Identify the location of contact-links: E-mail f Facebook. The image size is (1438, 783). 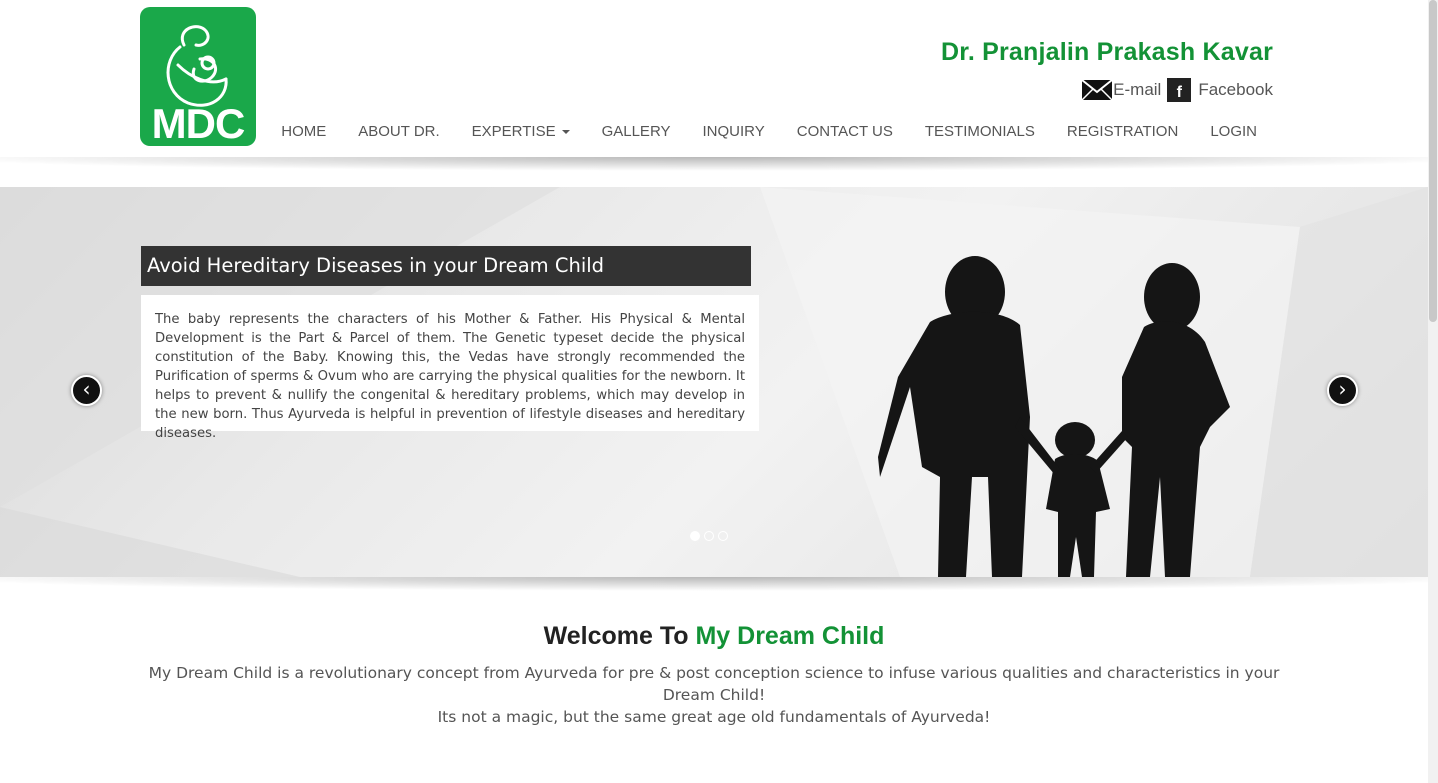
(1177, 90).